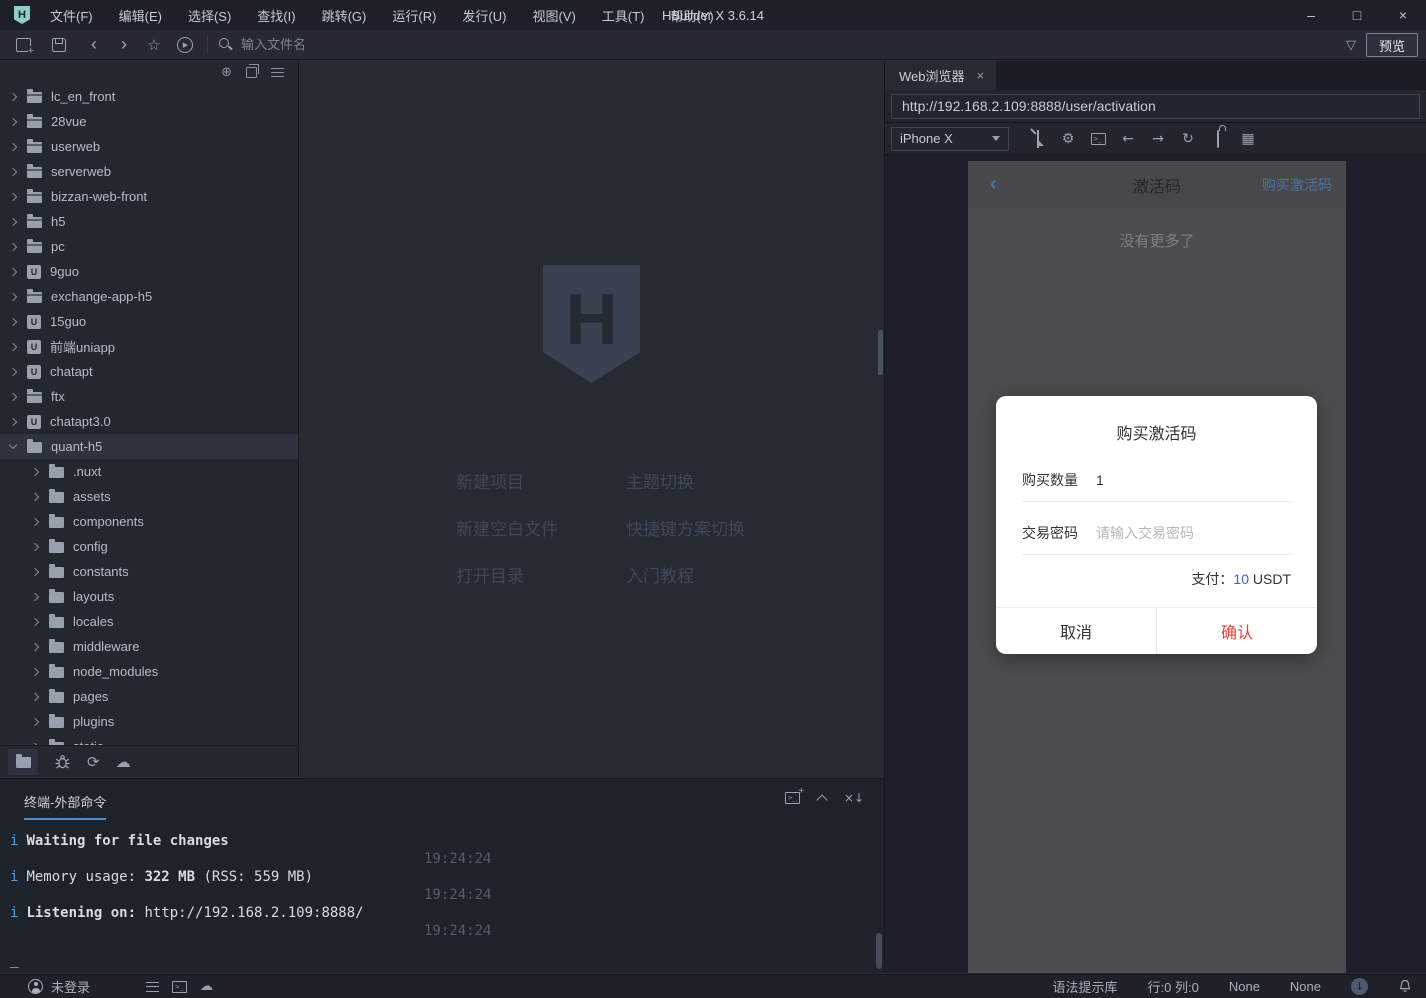 The image size is (1426, 998). I want to click on back-icon: ‹, so click(94, 44).